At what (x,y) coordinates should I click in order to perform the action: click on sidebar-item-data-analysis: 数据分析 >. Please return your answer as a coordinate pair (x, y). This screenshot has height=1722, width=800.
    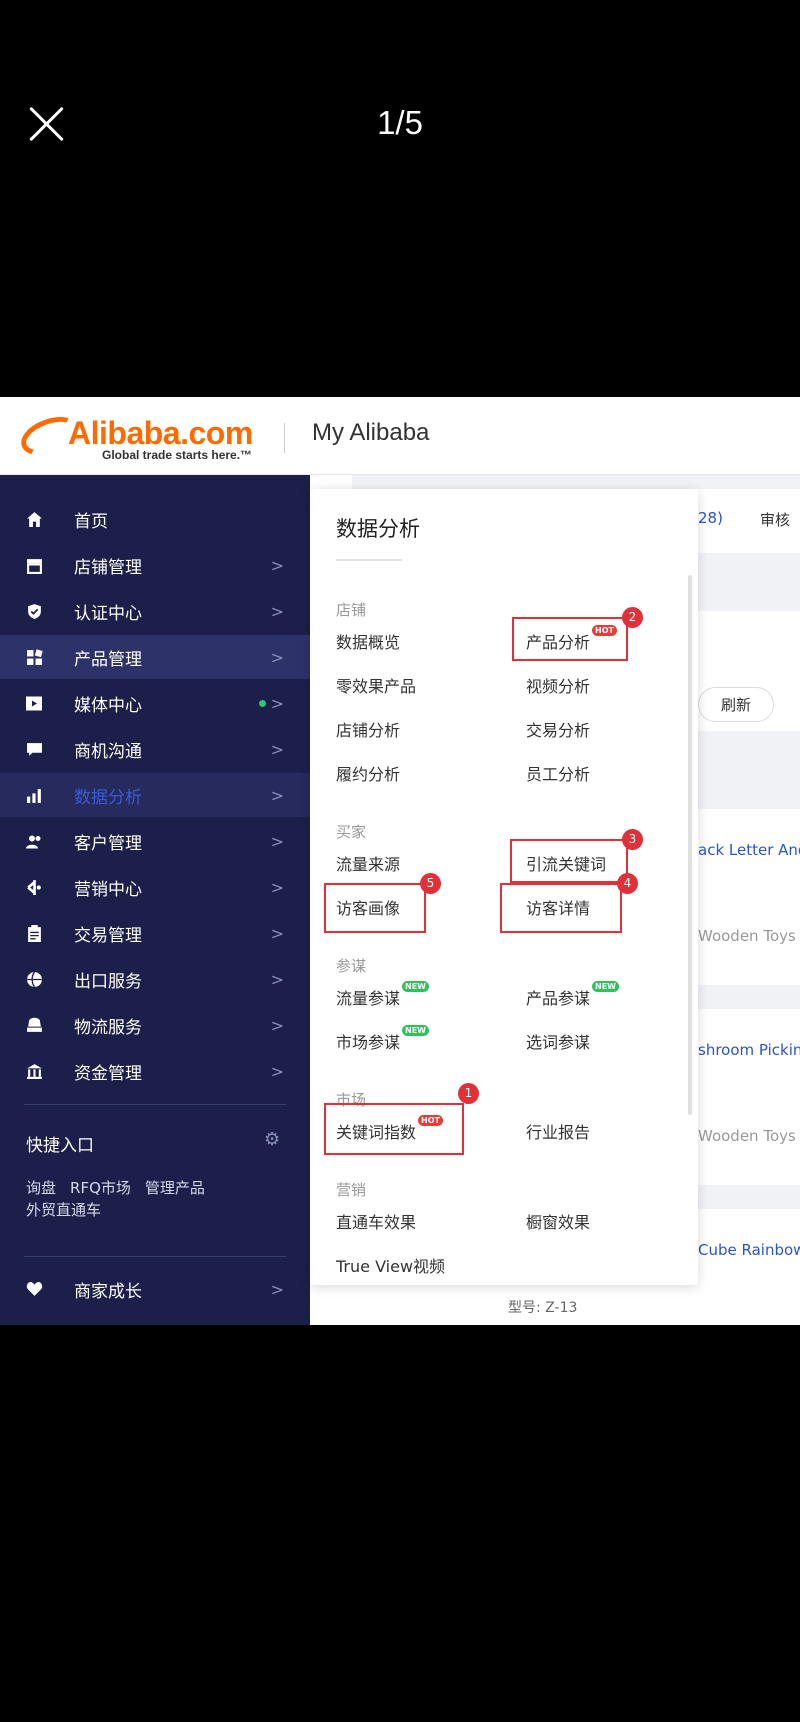
    Looking at the image, I should click on (155, 795).